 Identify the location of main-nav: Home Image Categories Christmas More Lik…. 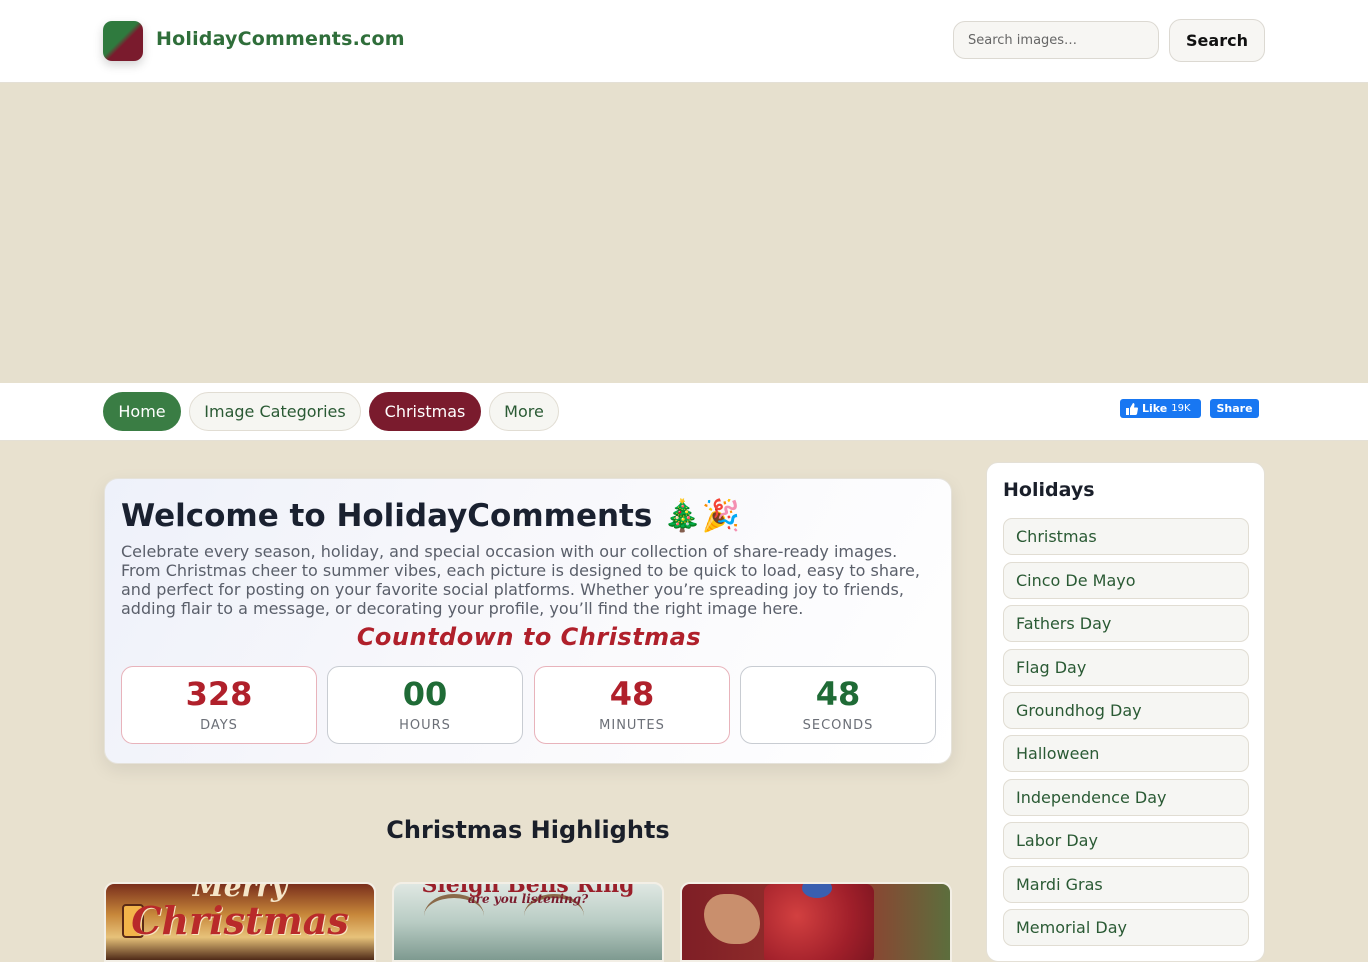
(684, 412).